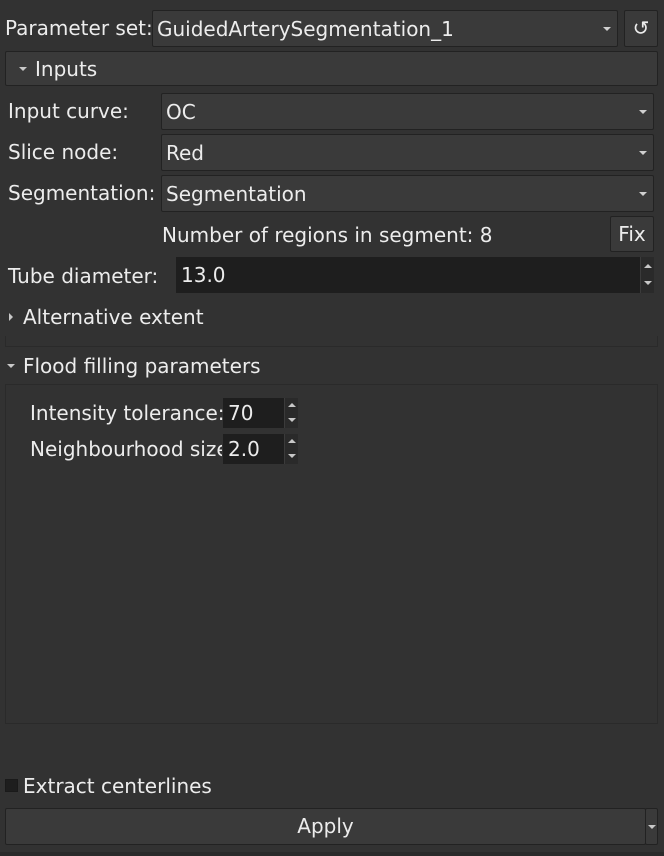  What do you see at coordinates (407, 193) in the screenshot?
I see `segmentation-combobox: Segmentation` at bounding box center [407, 193].